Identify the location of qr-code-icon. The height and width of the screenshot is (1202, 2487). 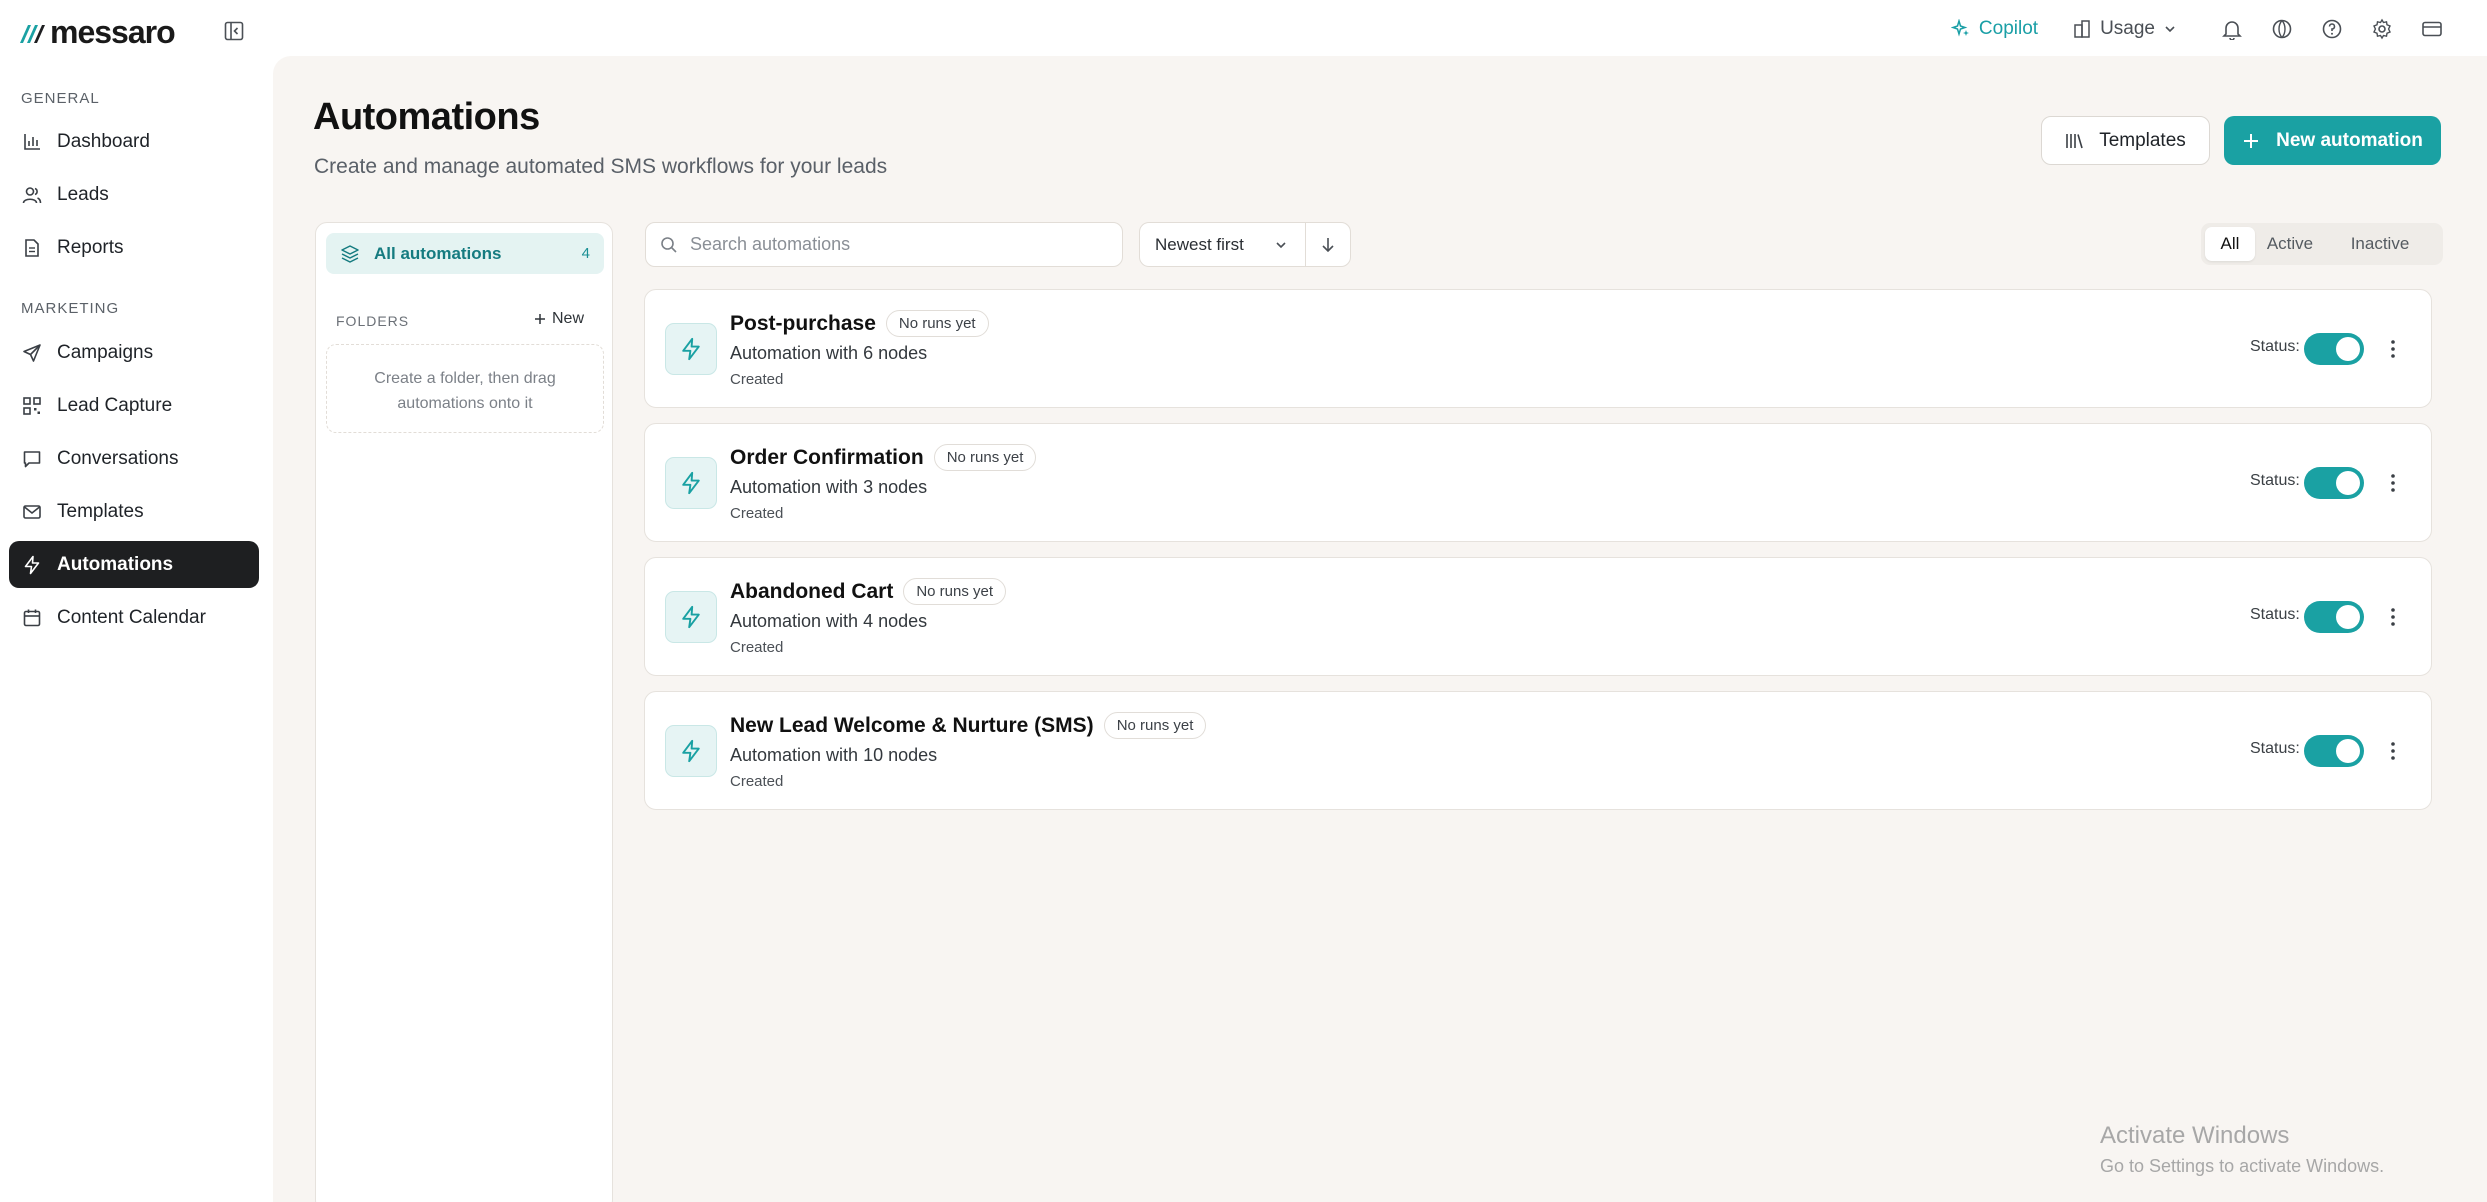
(32, 405).